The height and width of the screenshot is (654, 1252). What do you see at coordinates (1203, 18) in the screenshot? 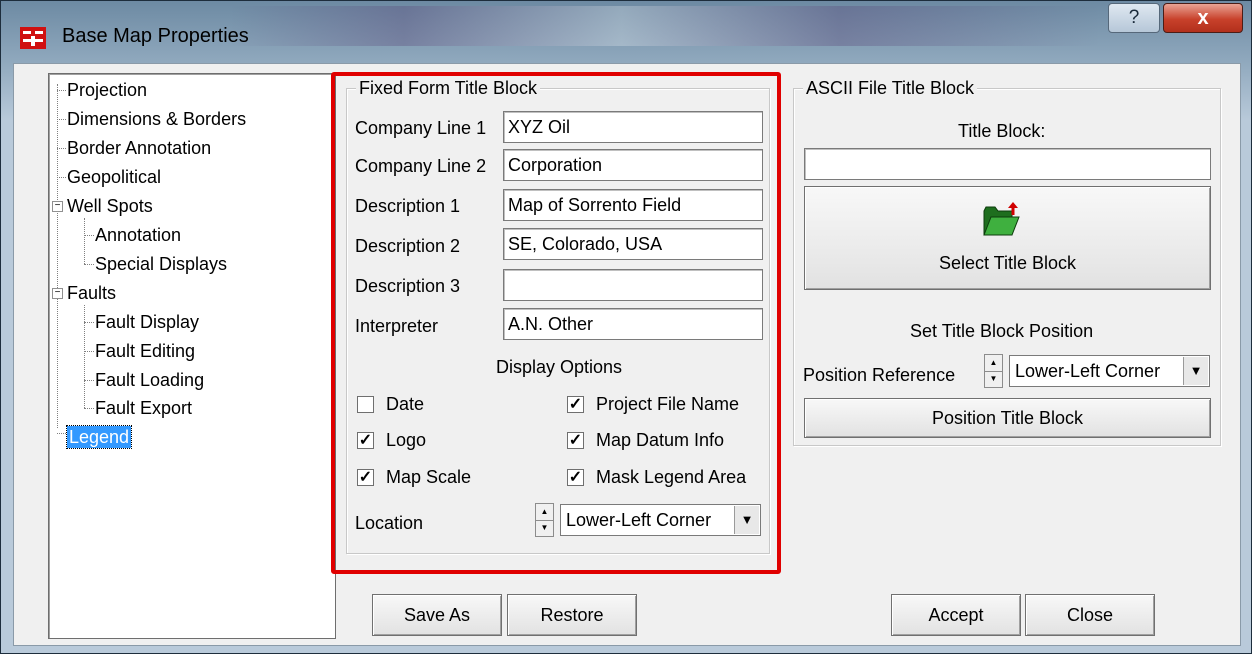
I see `window-close-button: x` at bounding box center [1203, 18].